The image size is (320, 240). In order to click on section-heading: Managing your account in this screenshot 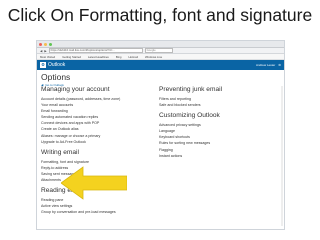, I will do `click(75, 89)`.